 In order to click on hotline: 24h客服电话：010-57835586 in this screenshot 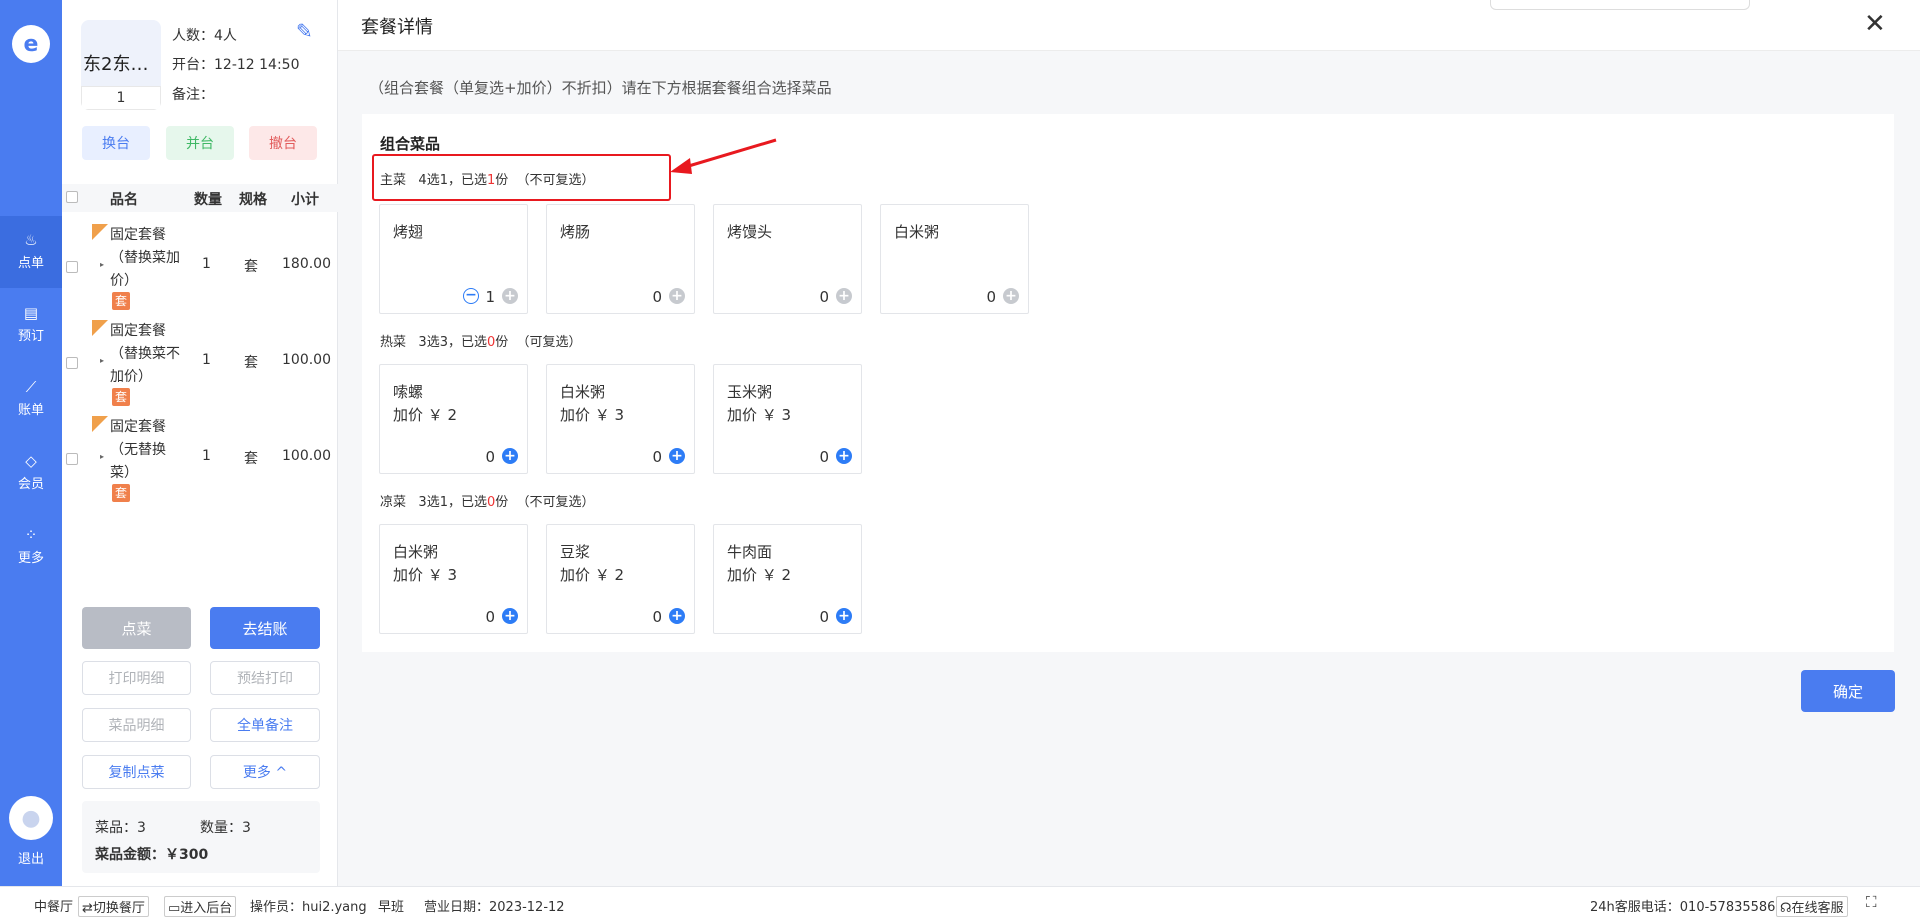, I will do `click(1683, 907)`.